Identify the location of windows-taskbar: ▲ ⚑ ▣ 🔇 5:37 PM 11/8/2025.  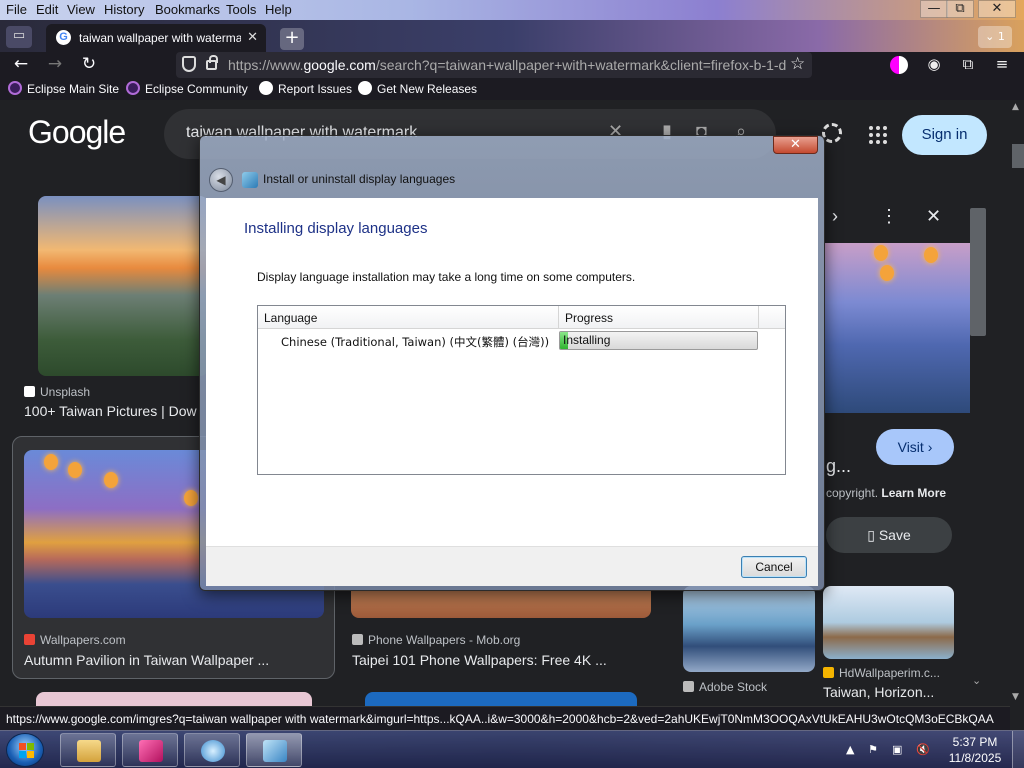
(512, 749).